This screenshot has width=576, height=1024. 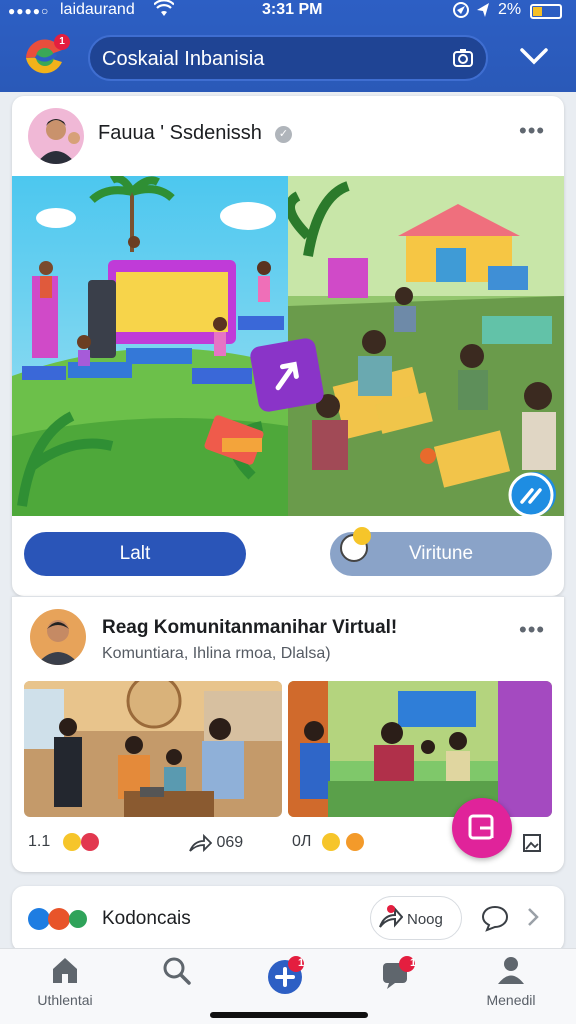 I want to click on reaction-summary: 1.1, so click(x=64, y=842).